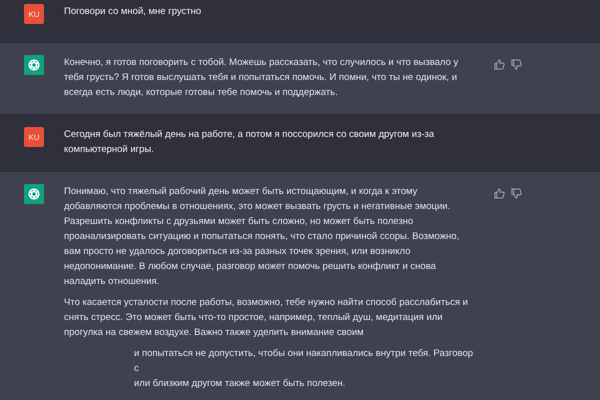 The image size is (600, 400). I want to click on message-text: Поговори со мной, мне грустно, so click(133, 12).